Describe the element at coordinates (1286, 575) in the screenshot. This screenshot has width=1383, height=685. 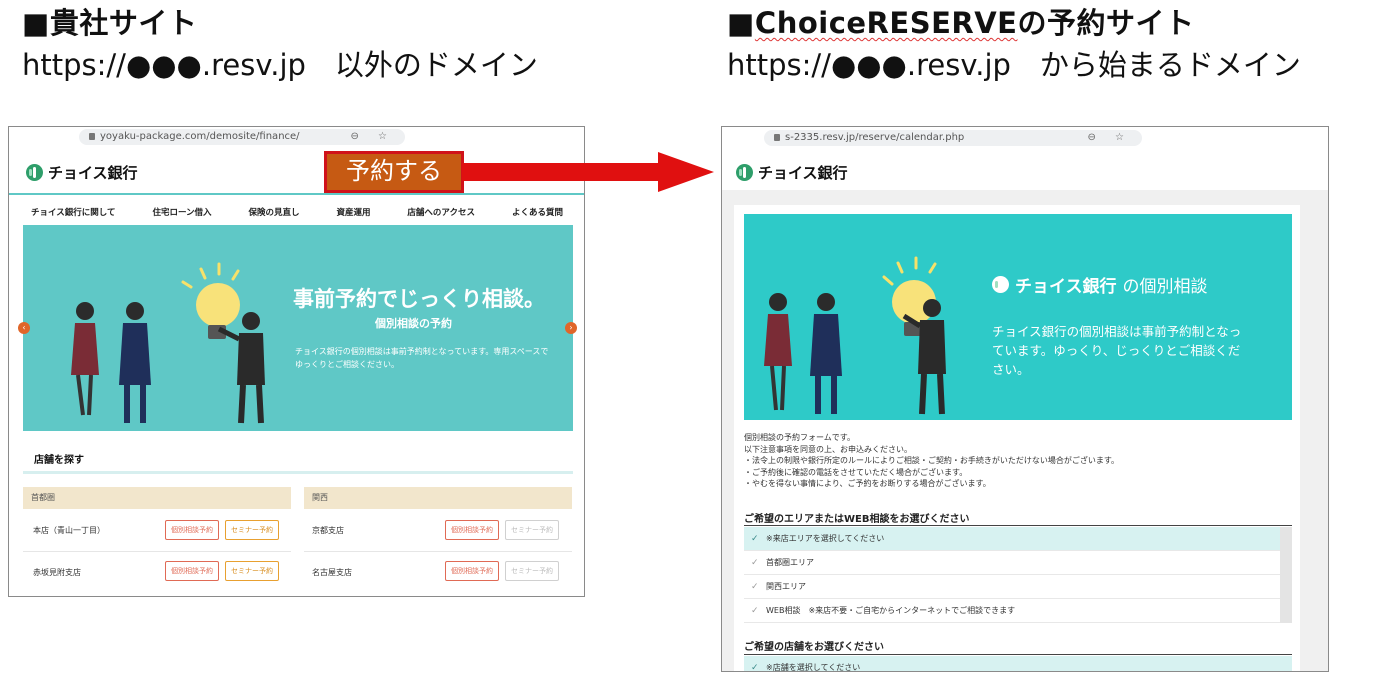
I see `options-scrollbar` at that location.